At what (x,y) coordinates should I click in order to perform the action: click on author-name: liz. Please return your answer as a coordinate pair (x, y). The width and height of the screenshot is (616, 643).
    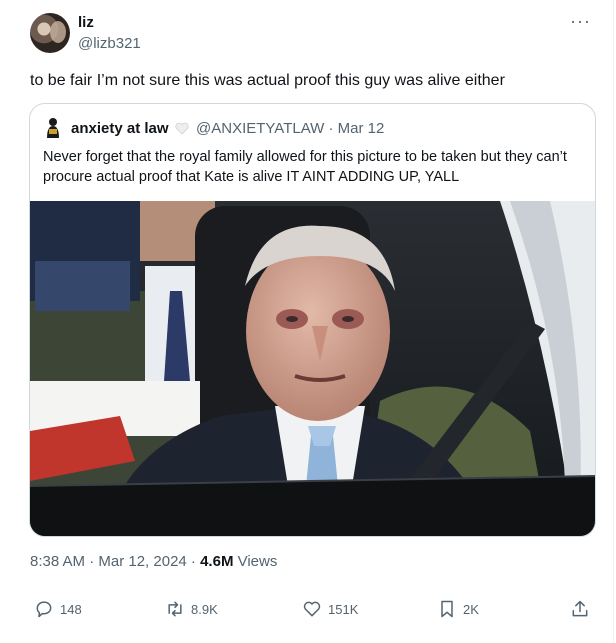
    Looking at the image, I should click on (86, 22).